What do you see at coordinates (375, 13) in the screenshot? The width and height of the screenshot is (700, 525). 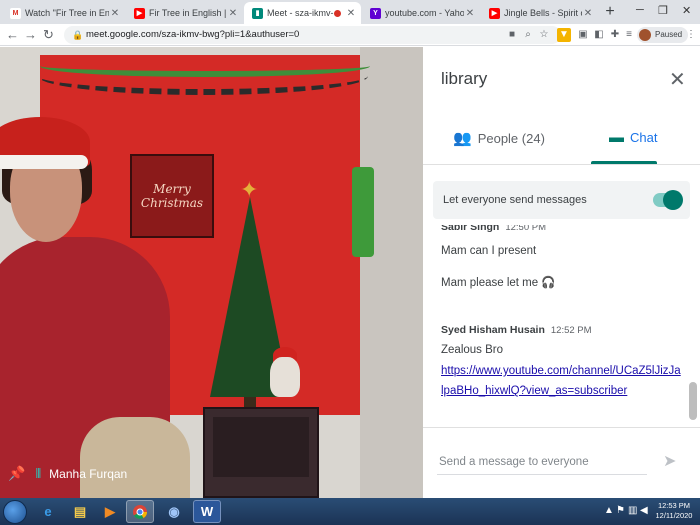 I see `yahoo-icon: Y` at bounding box center [375, 13].